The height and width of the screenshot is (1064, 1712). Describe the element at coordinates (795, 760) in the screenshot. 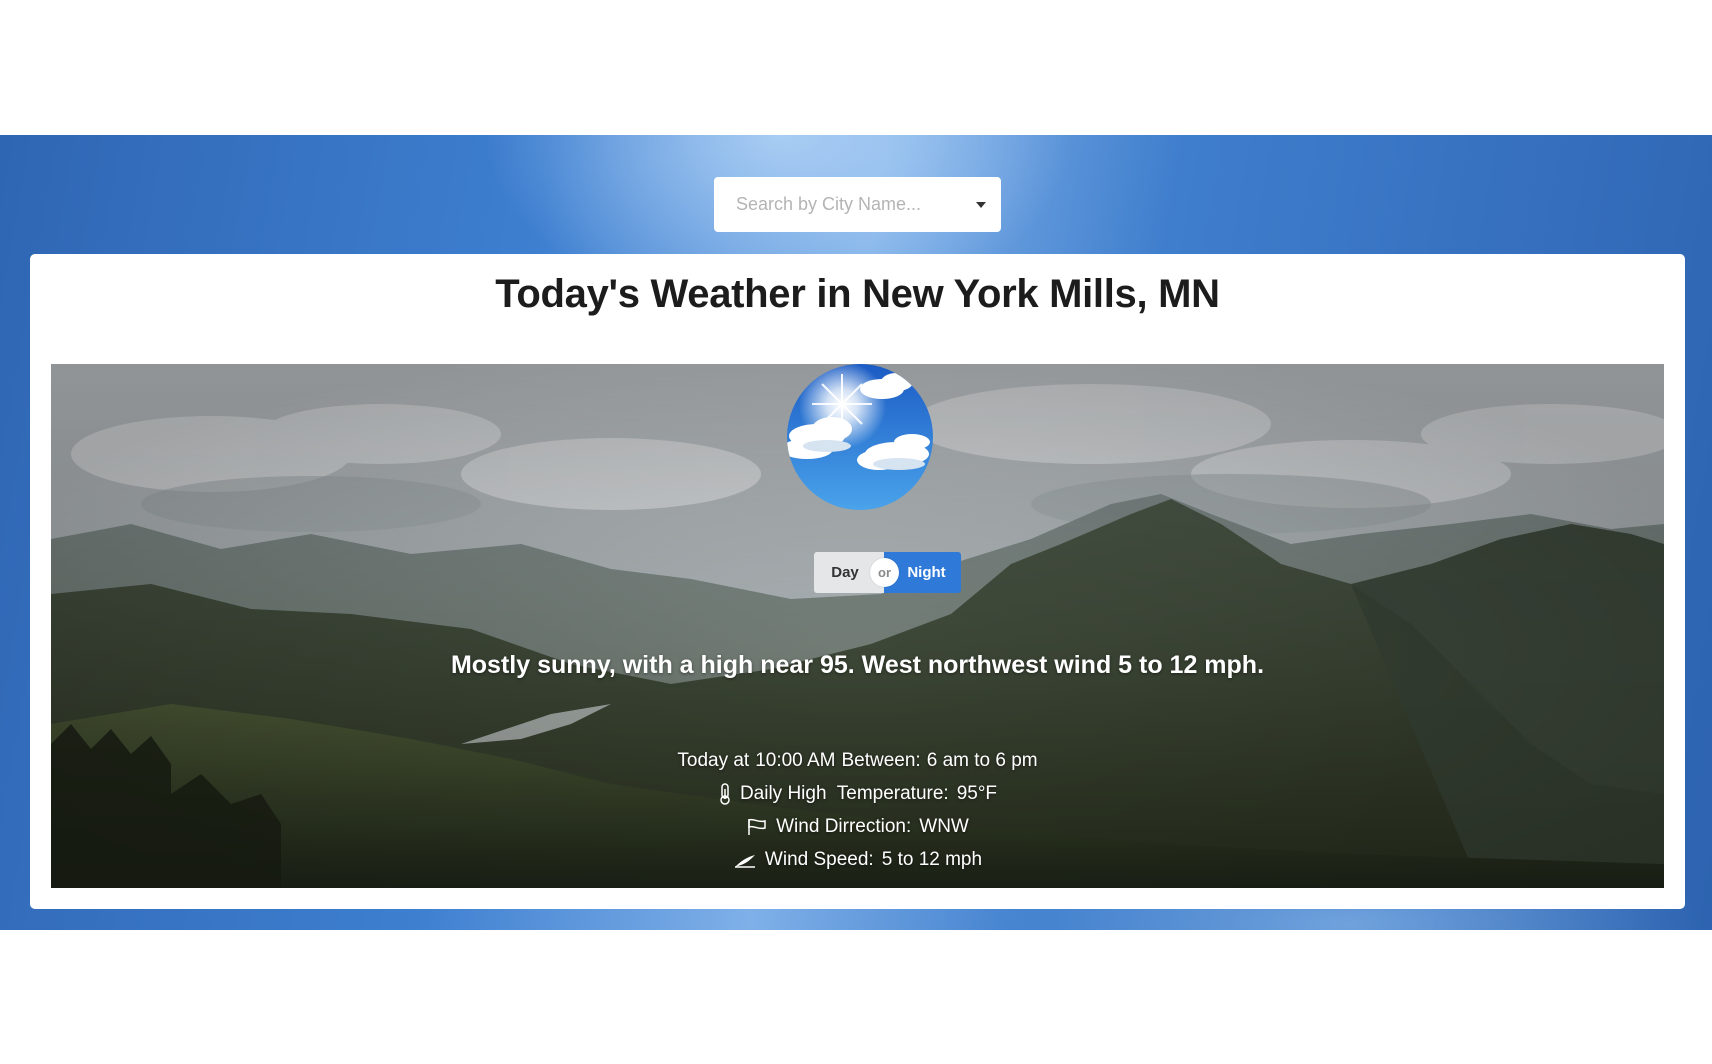

I see `time-value: 10:00 AM` at that location.